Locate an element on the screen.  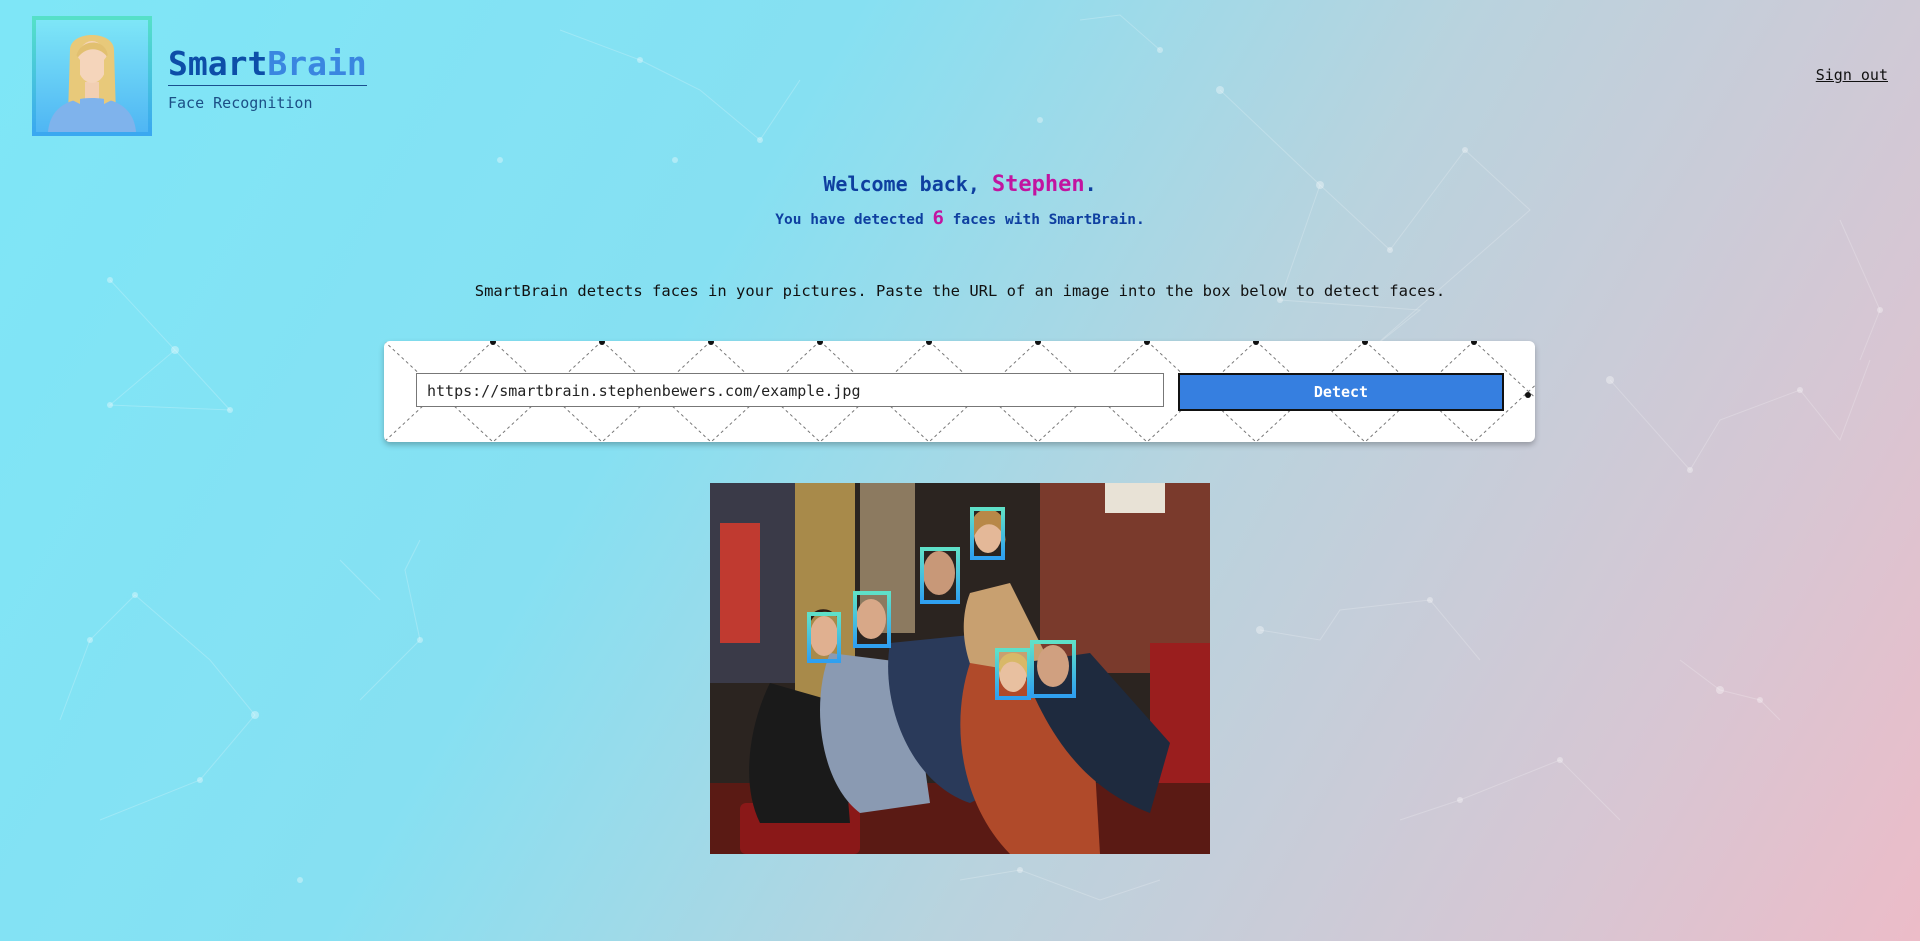
welcome-suffix: . is located at coordinates (1090, 184).